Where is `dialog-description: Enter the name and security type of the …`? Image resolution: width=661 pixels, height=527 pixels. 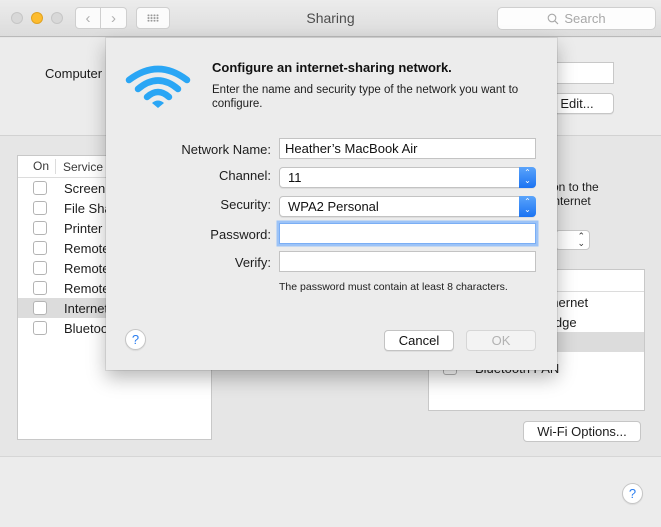 dialog-description: Enter the name and security type of the … is located at coordinates (365, 97).